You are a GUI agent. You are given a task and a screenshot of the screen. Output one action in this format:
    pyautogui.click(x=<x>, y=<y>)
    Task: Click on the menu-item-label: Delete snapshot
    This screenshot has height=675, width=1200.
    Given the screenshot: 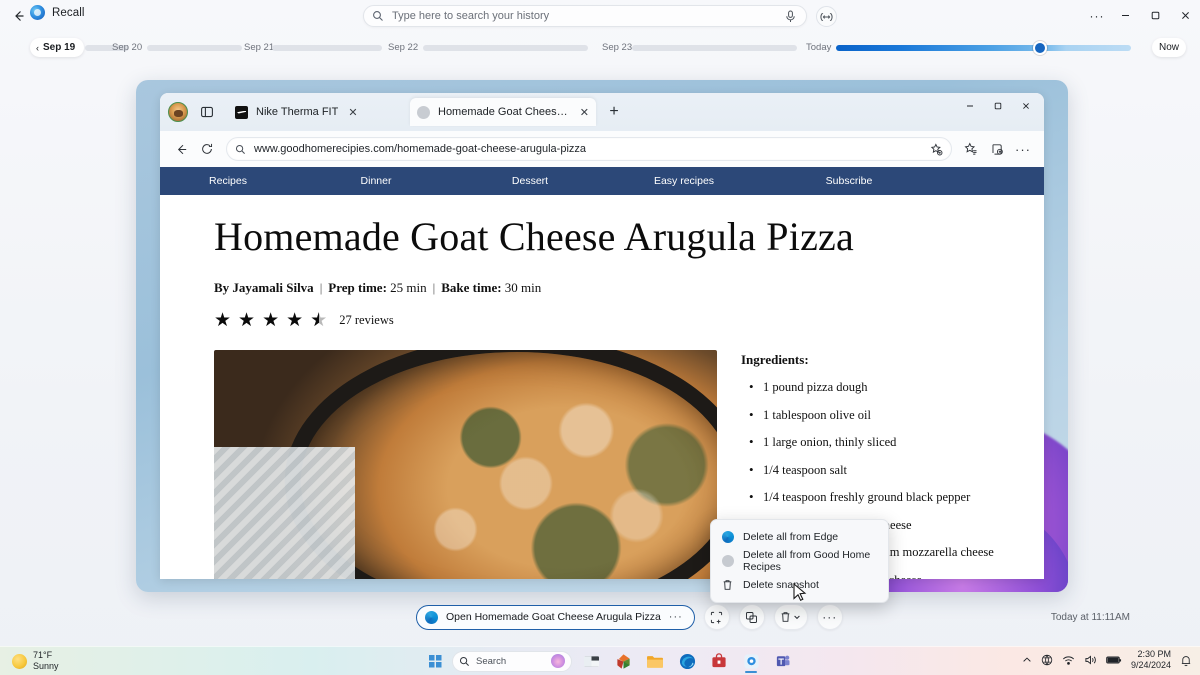 What is the action you would take?
    pyautogui.click(x=781, y=585)
    